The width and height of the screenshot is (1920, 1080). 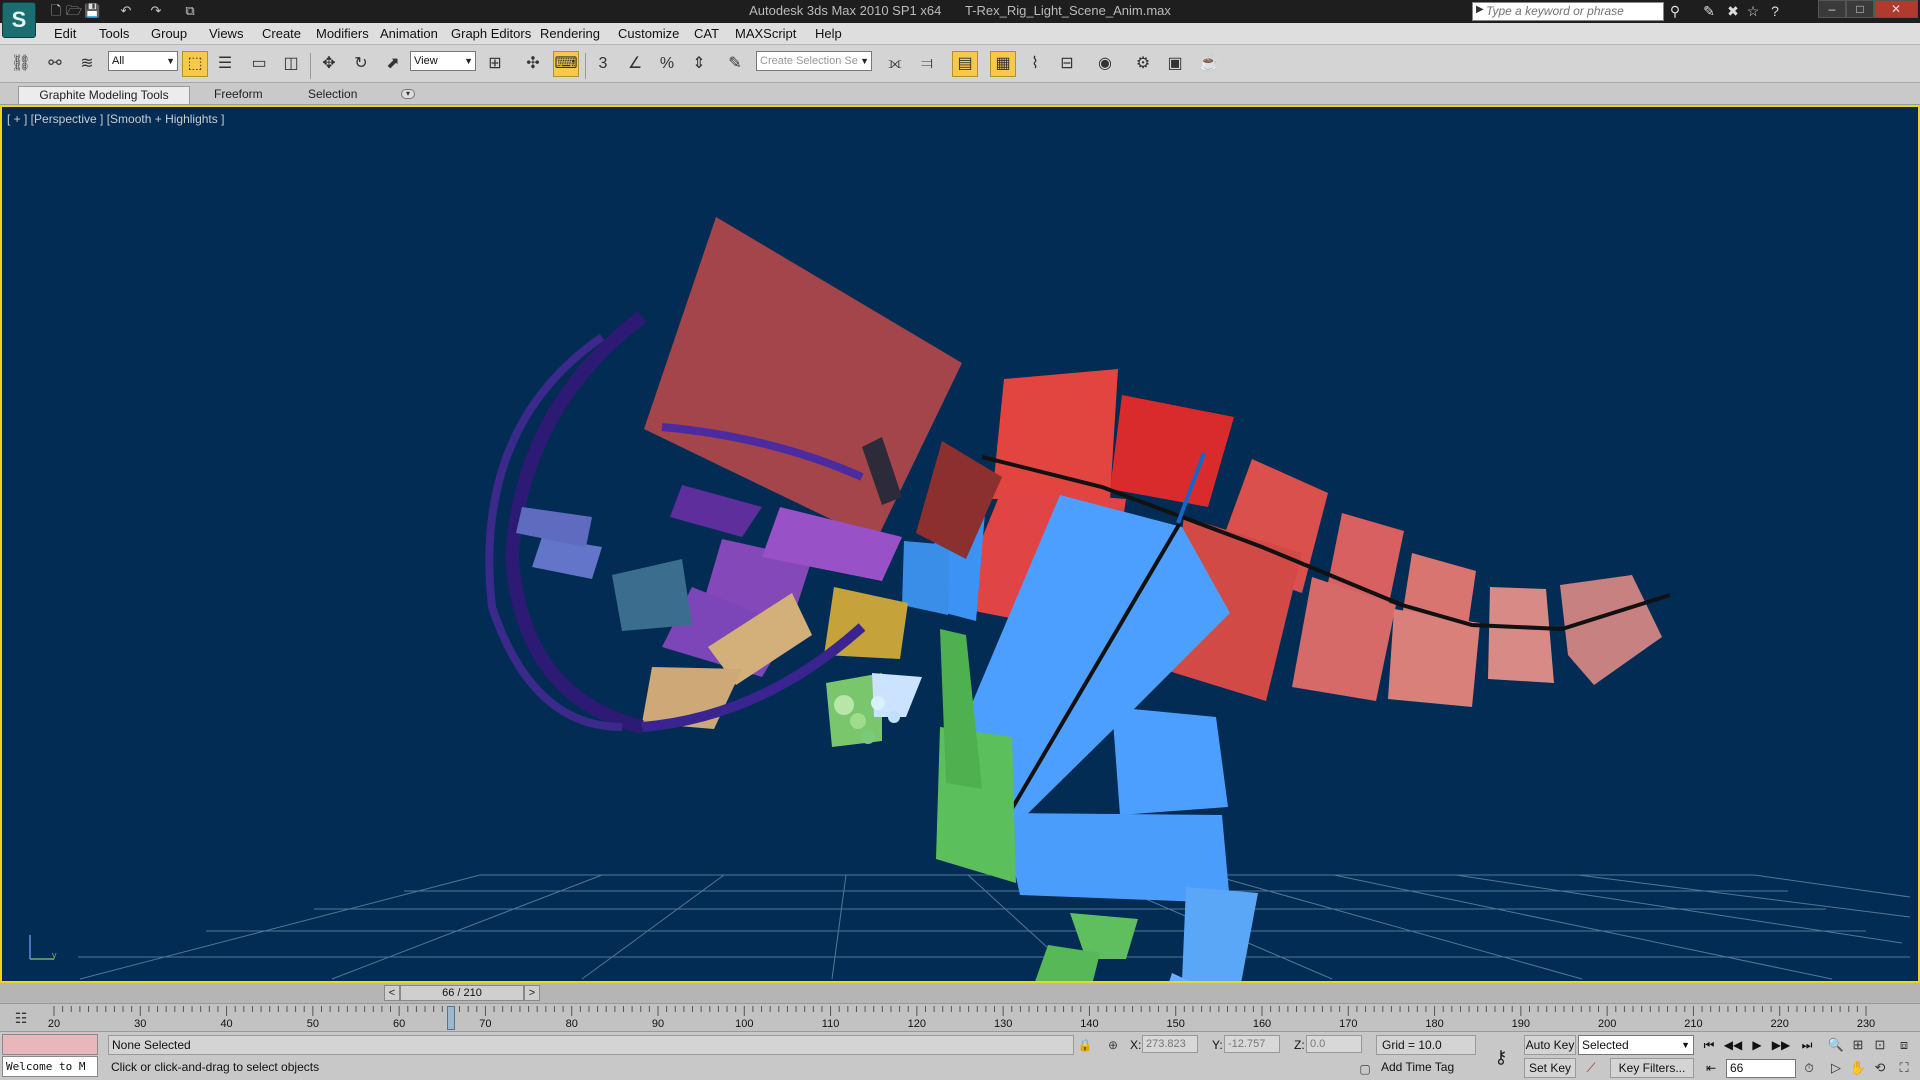 I want to click on zoom-extents-all-icon: ⧈, so click(x=1904, y=1045).